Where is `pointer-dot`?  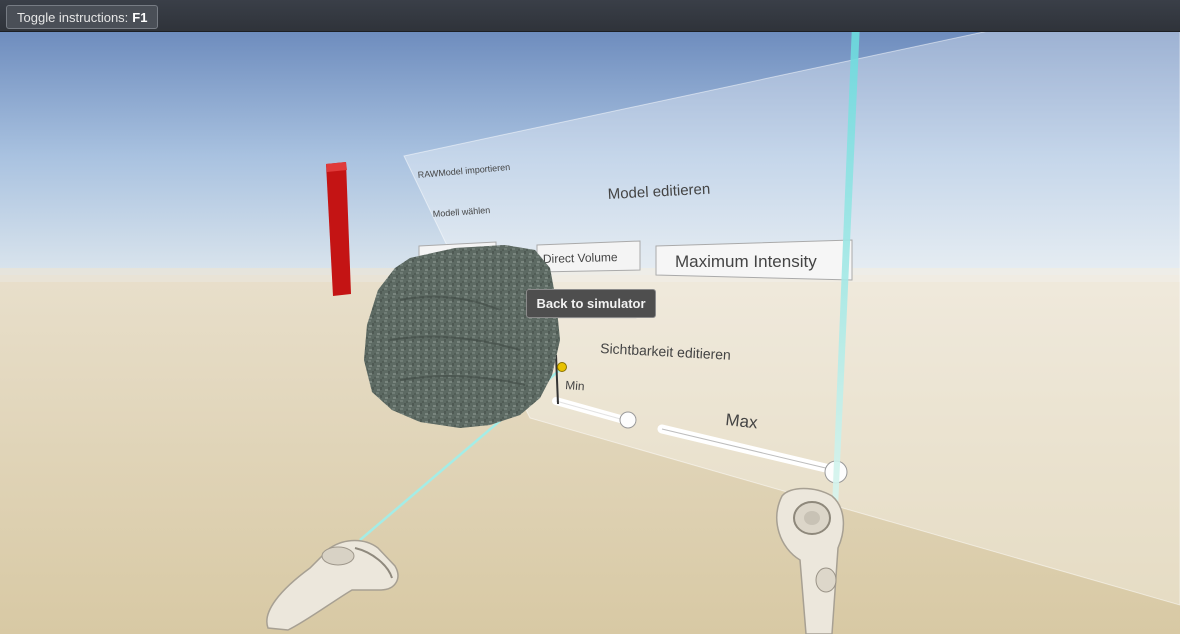 pointer-dot is located at coordinates (562, 367).